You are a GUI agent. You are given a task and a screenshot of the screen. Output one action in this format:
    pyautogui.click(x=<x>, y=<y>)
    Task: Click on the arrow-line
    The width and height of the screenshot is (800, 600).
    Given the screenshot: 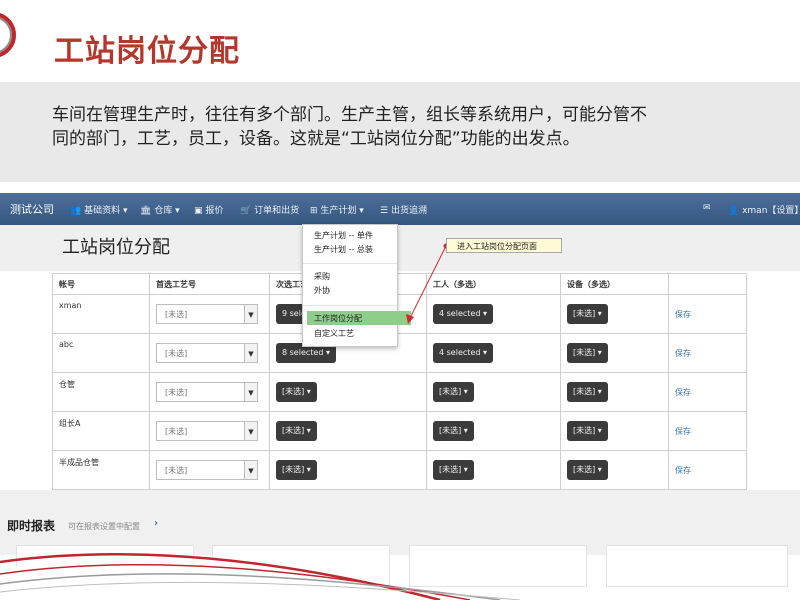 What is the action you would take?
    pyautogui.click(x=428, y=282)
    